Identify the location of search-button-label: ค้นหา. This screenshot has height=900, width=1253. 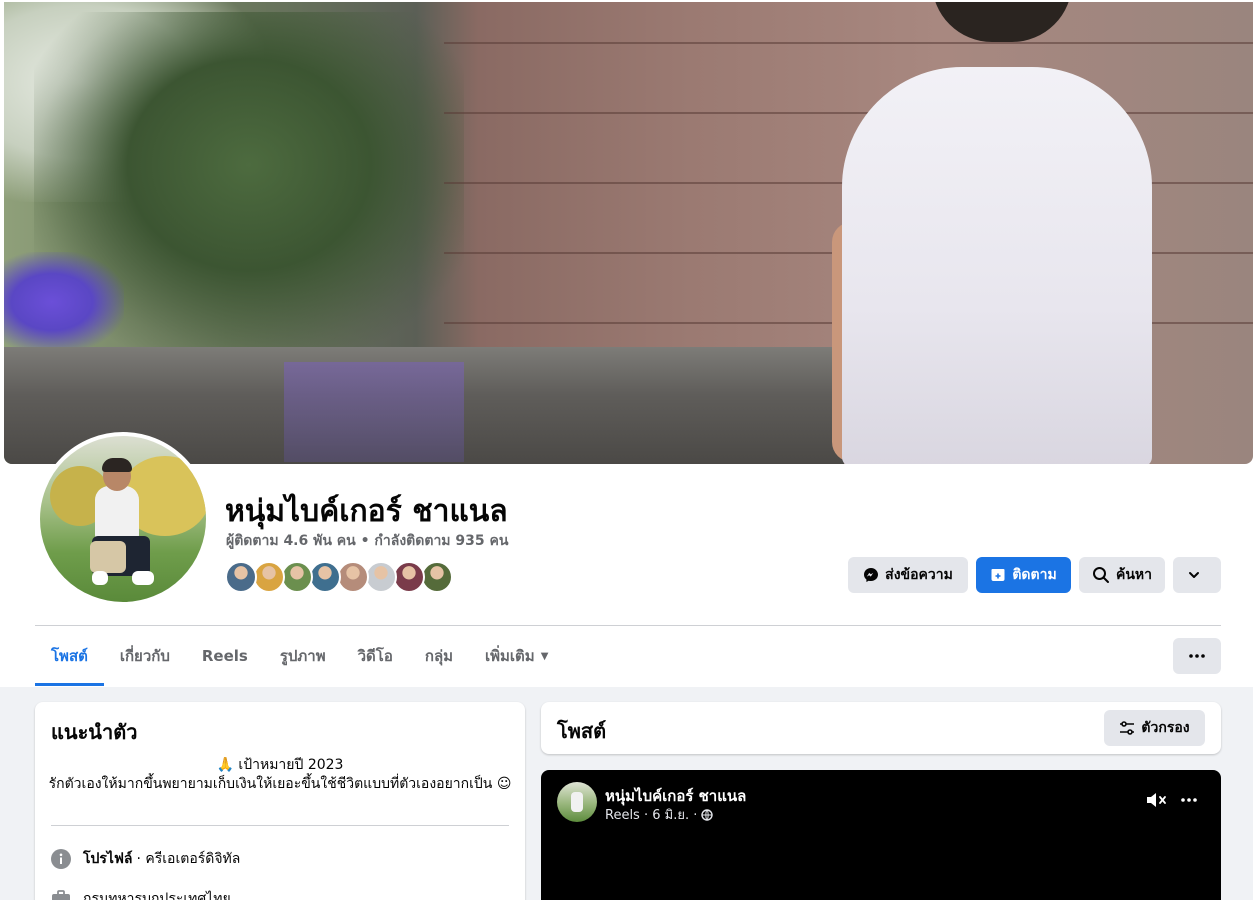
(1134, 575).